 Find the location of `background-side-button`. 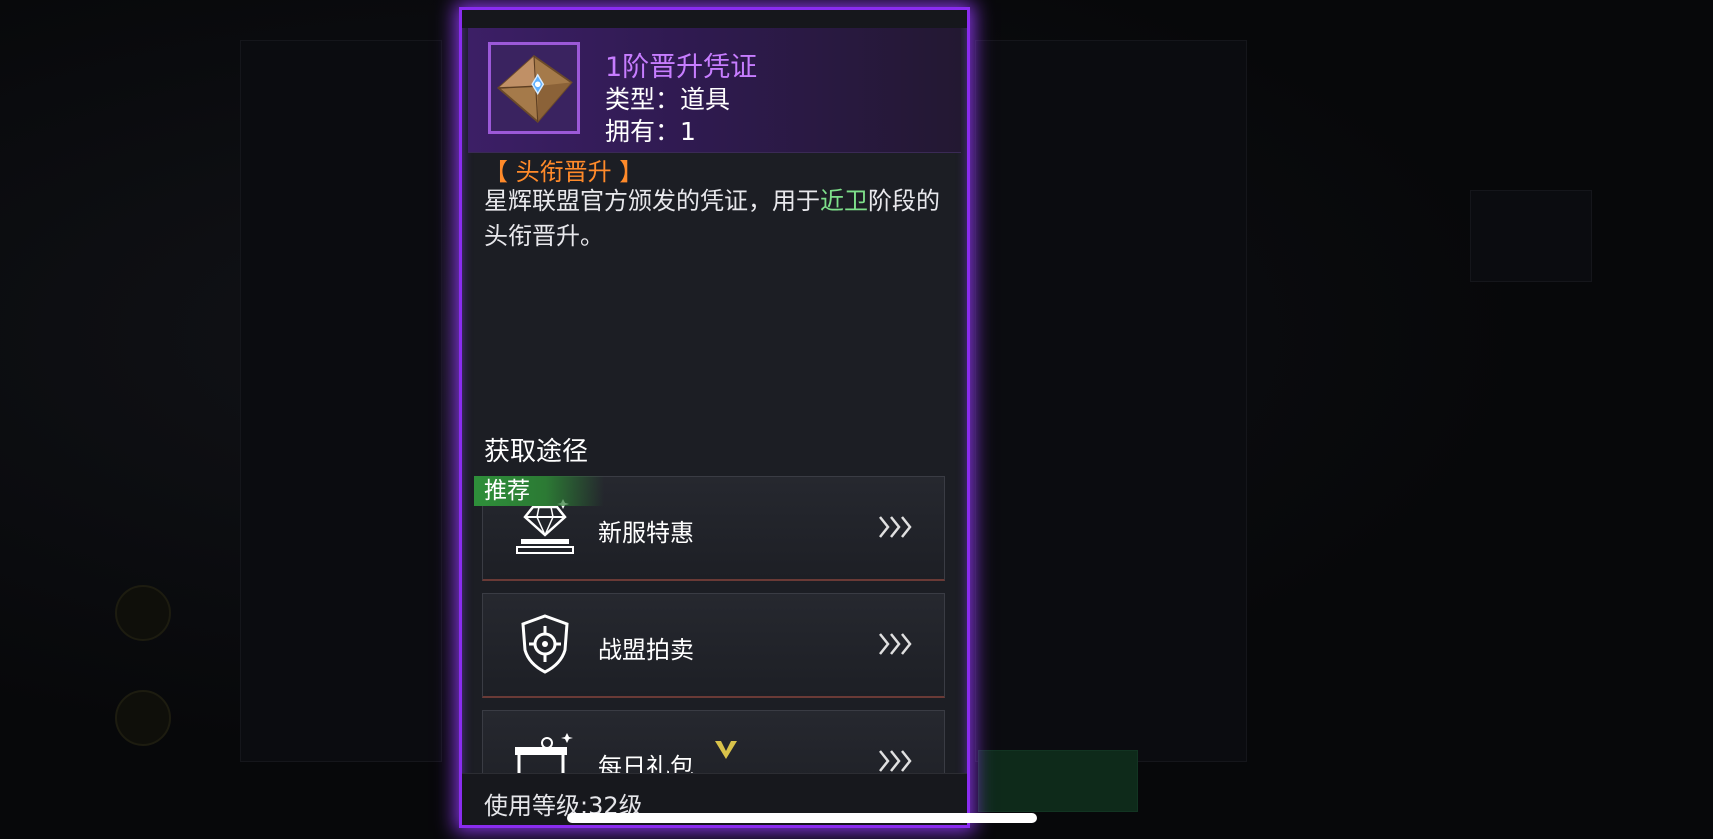

background-side-button is located at coordinates (1531, 236).